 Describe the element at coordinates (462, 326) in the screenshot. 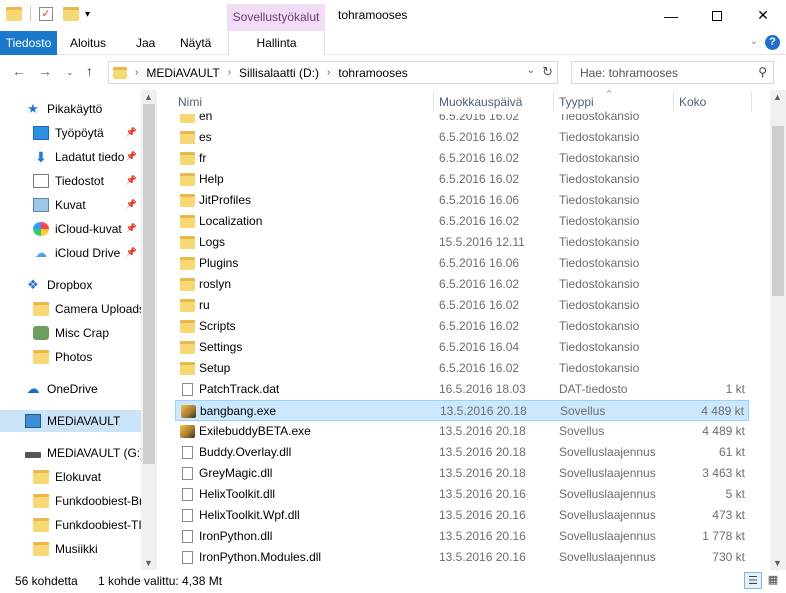

I see `file-row: Scripts 6.5.2016 16.02 Tiedostokansio` at that location.